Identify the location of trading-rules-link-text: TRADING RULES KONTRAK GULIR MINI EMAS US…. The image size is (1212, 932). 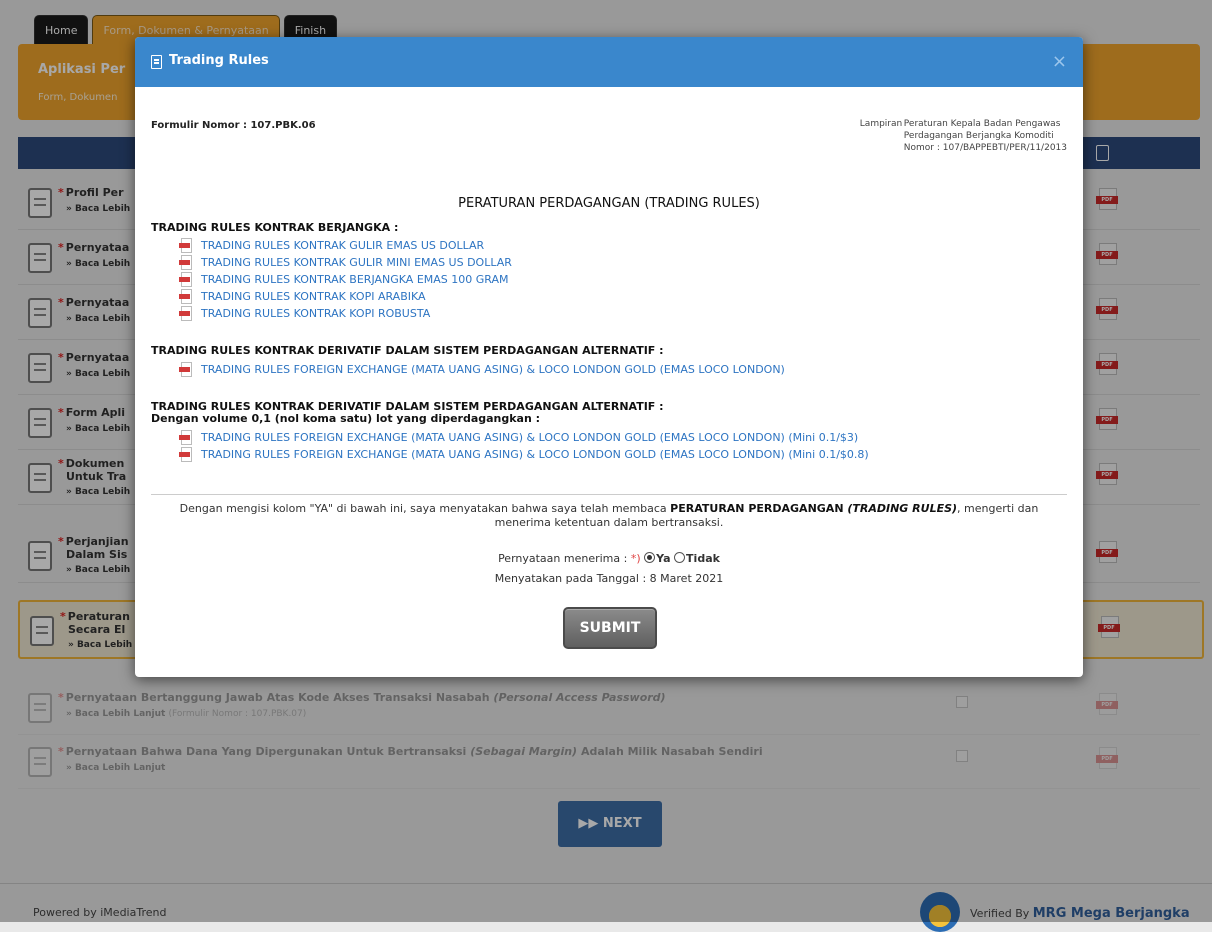
(356, 262).